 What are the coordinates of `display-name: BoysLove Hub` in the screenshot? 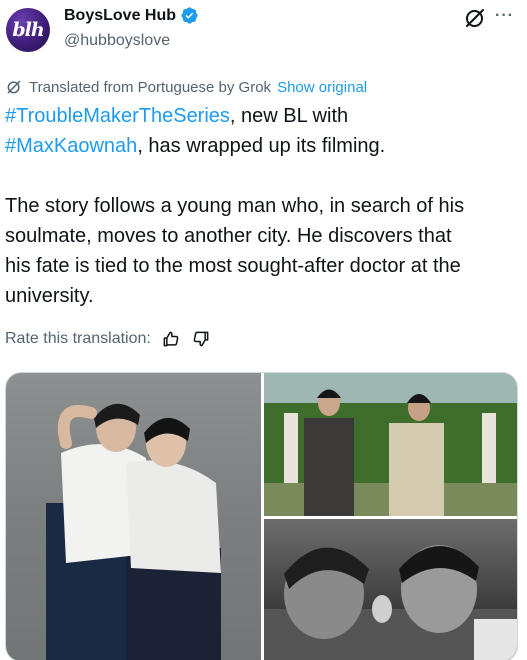 It's located at (120, 16).